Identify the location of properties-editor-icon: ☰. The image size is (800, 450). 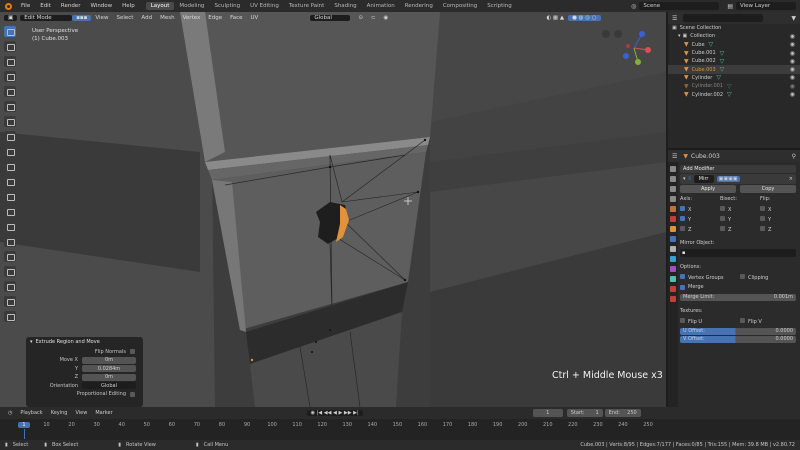
(674, 156).